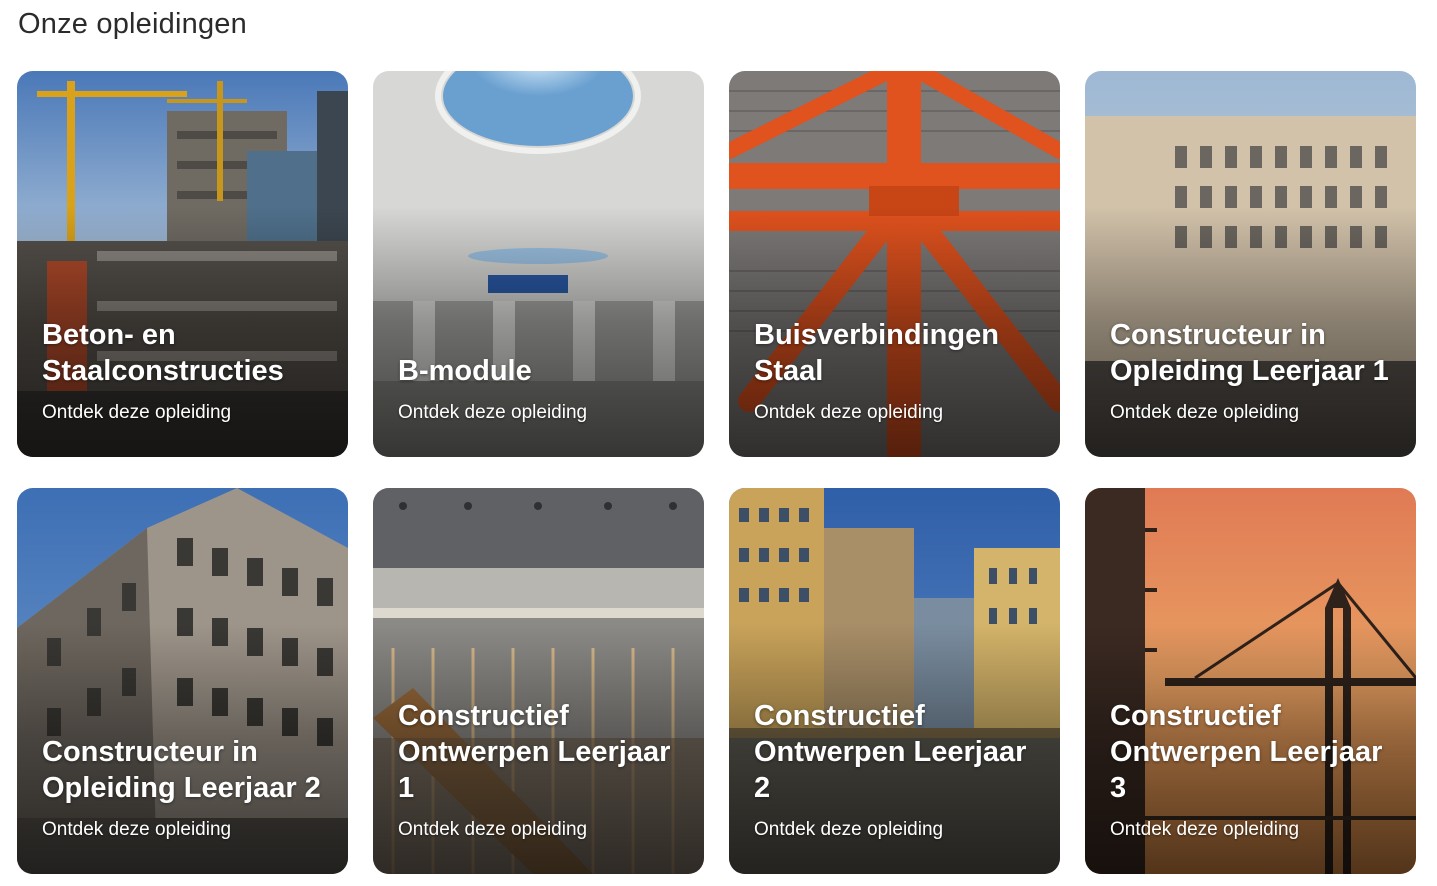 This screenshot has height=886, width=1437. What do you see at coordinates (876, 353) in the screenshot?
I see `card-title: Buisverbindingen Staal` at bounding box center [876, 353].